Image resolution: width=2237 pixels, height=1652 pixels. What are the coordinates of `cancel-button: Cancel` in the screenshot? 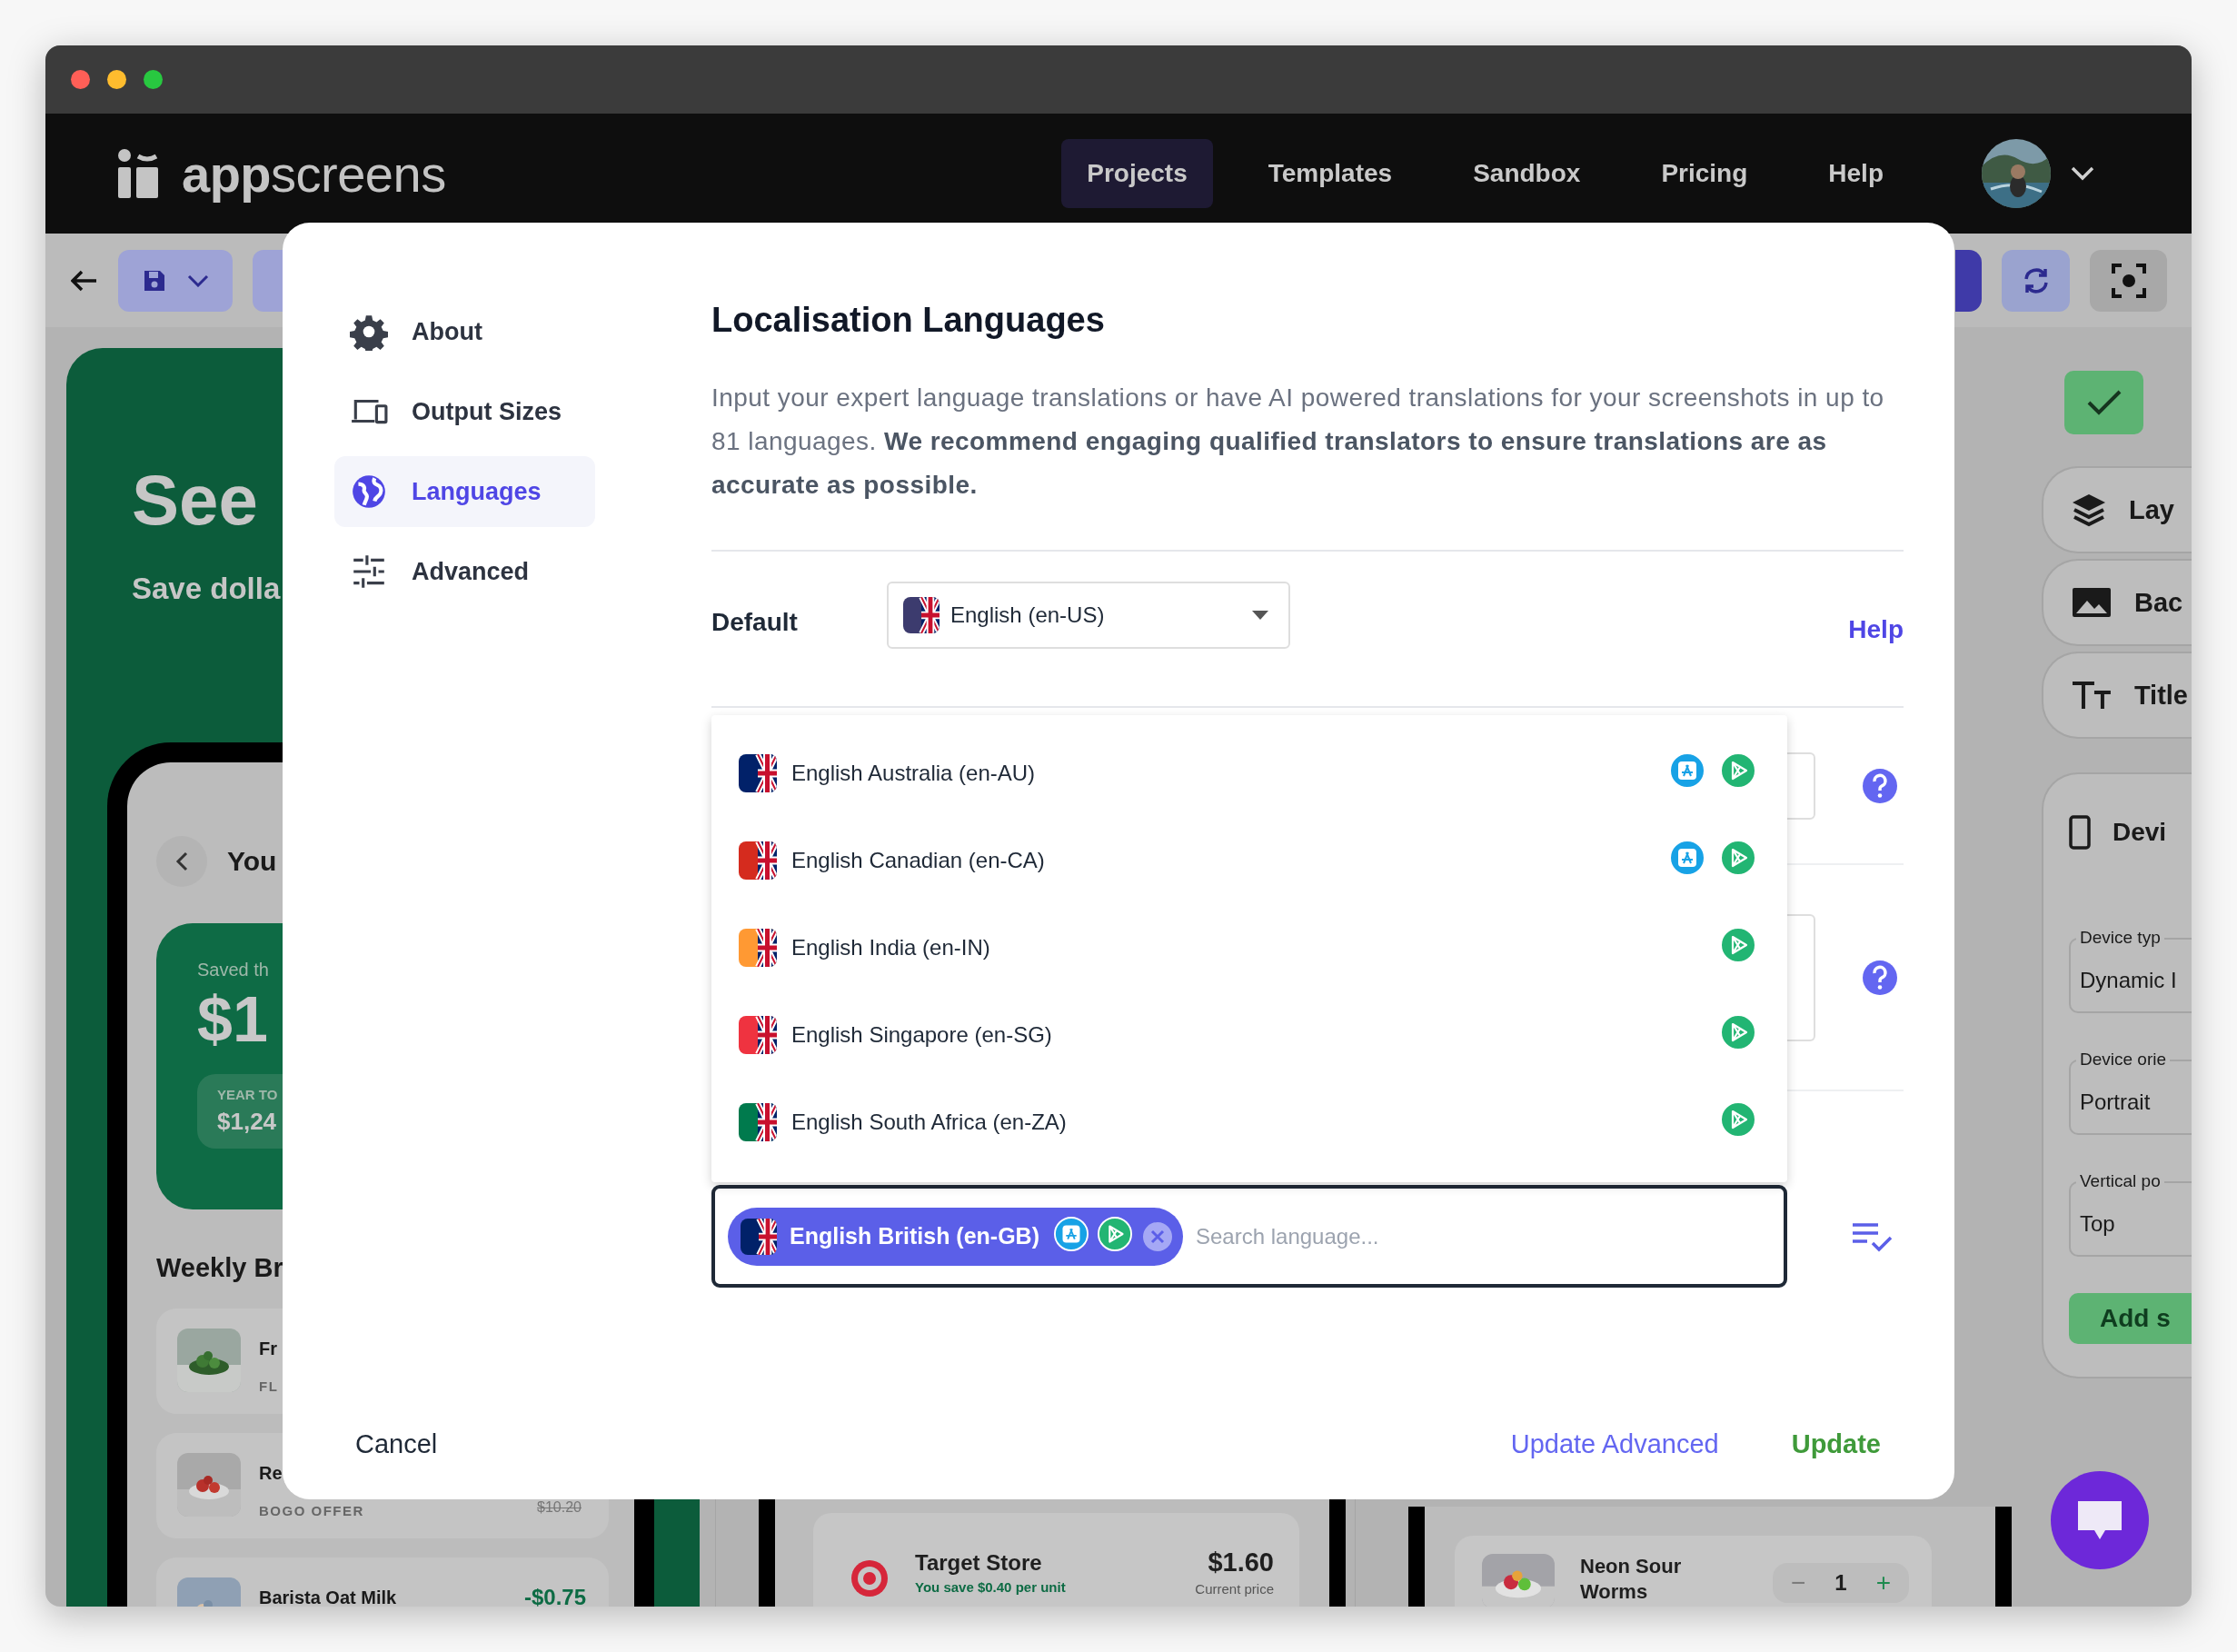 It's located at (396, 1444).